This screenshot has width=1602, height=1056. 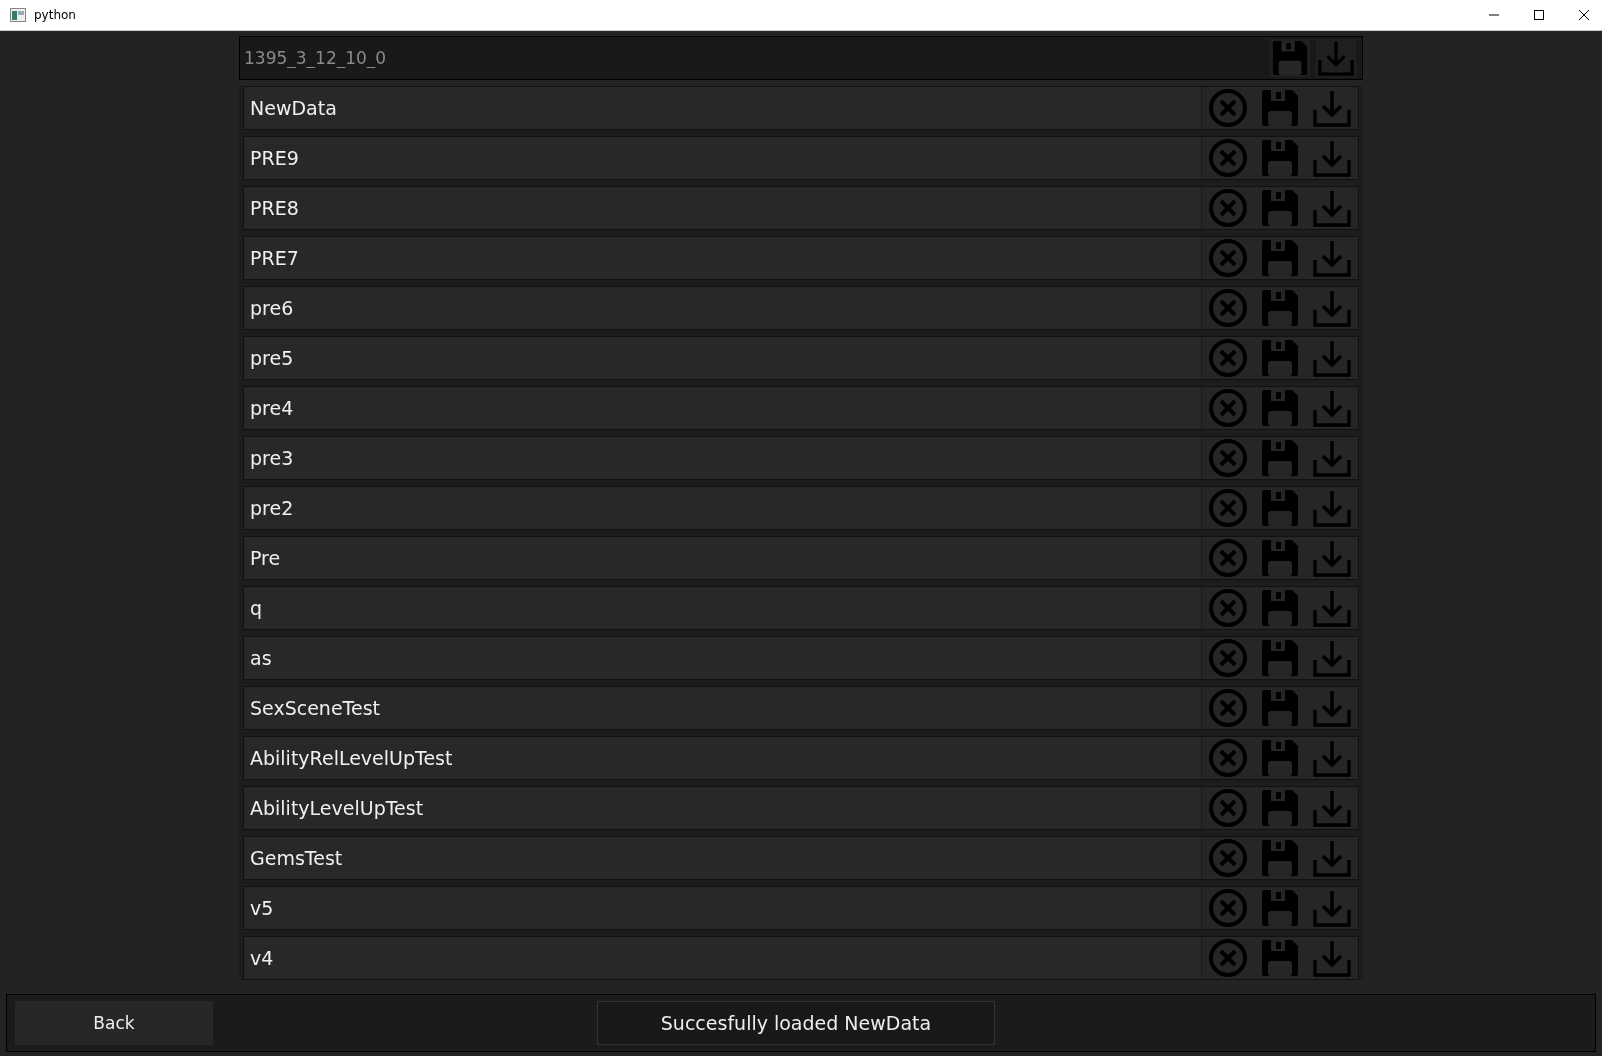 What do you see at coordinates (55, 15) in the screenshot?
I see `window-title: python` at bounding box center [55, 15].